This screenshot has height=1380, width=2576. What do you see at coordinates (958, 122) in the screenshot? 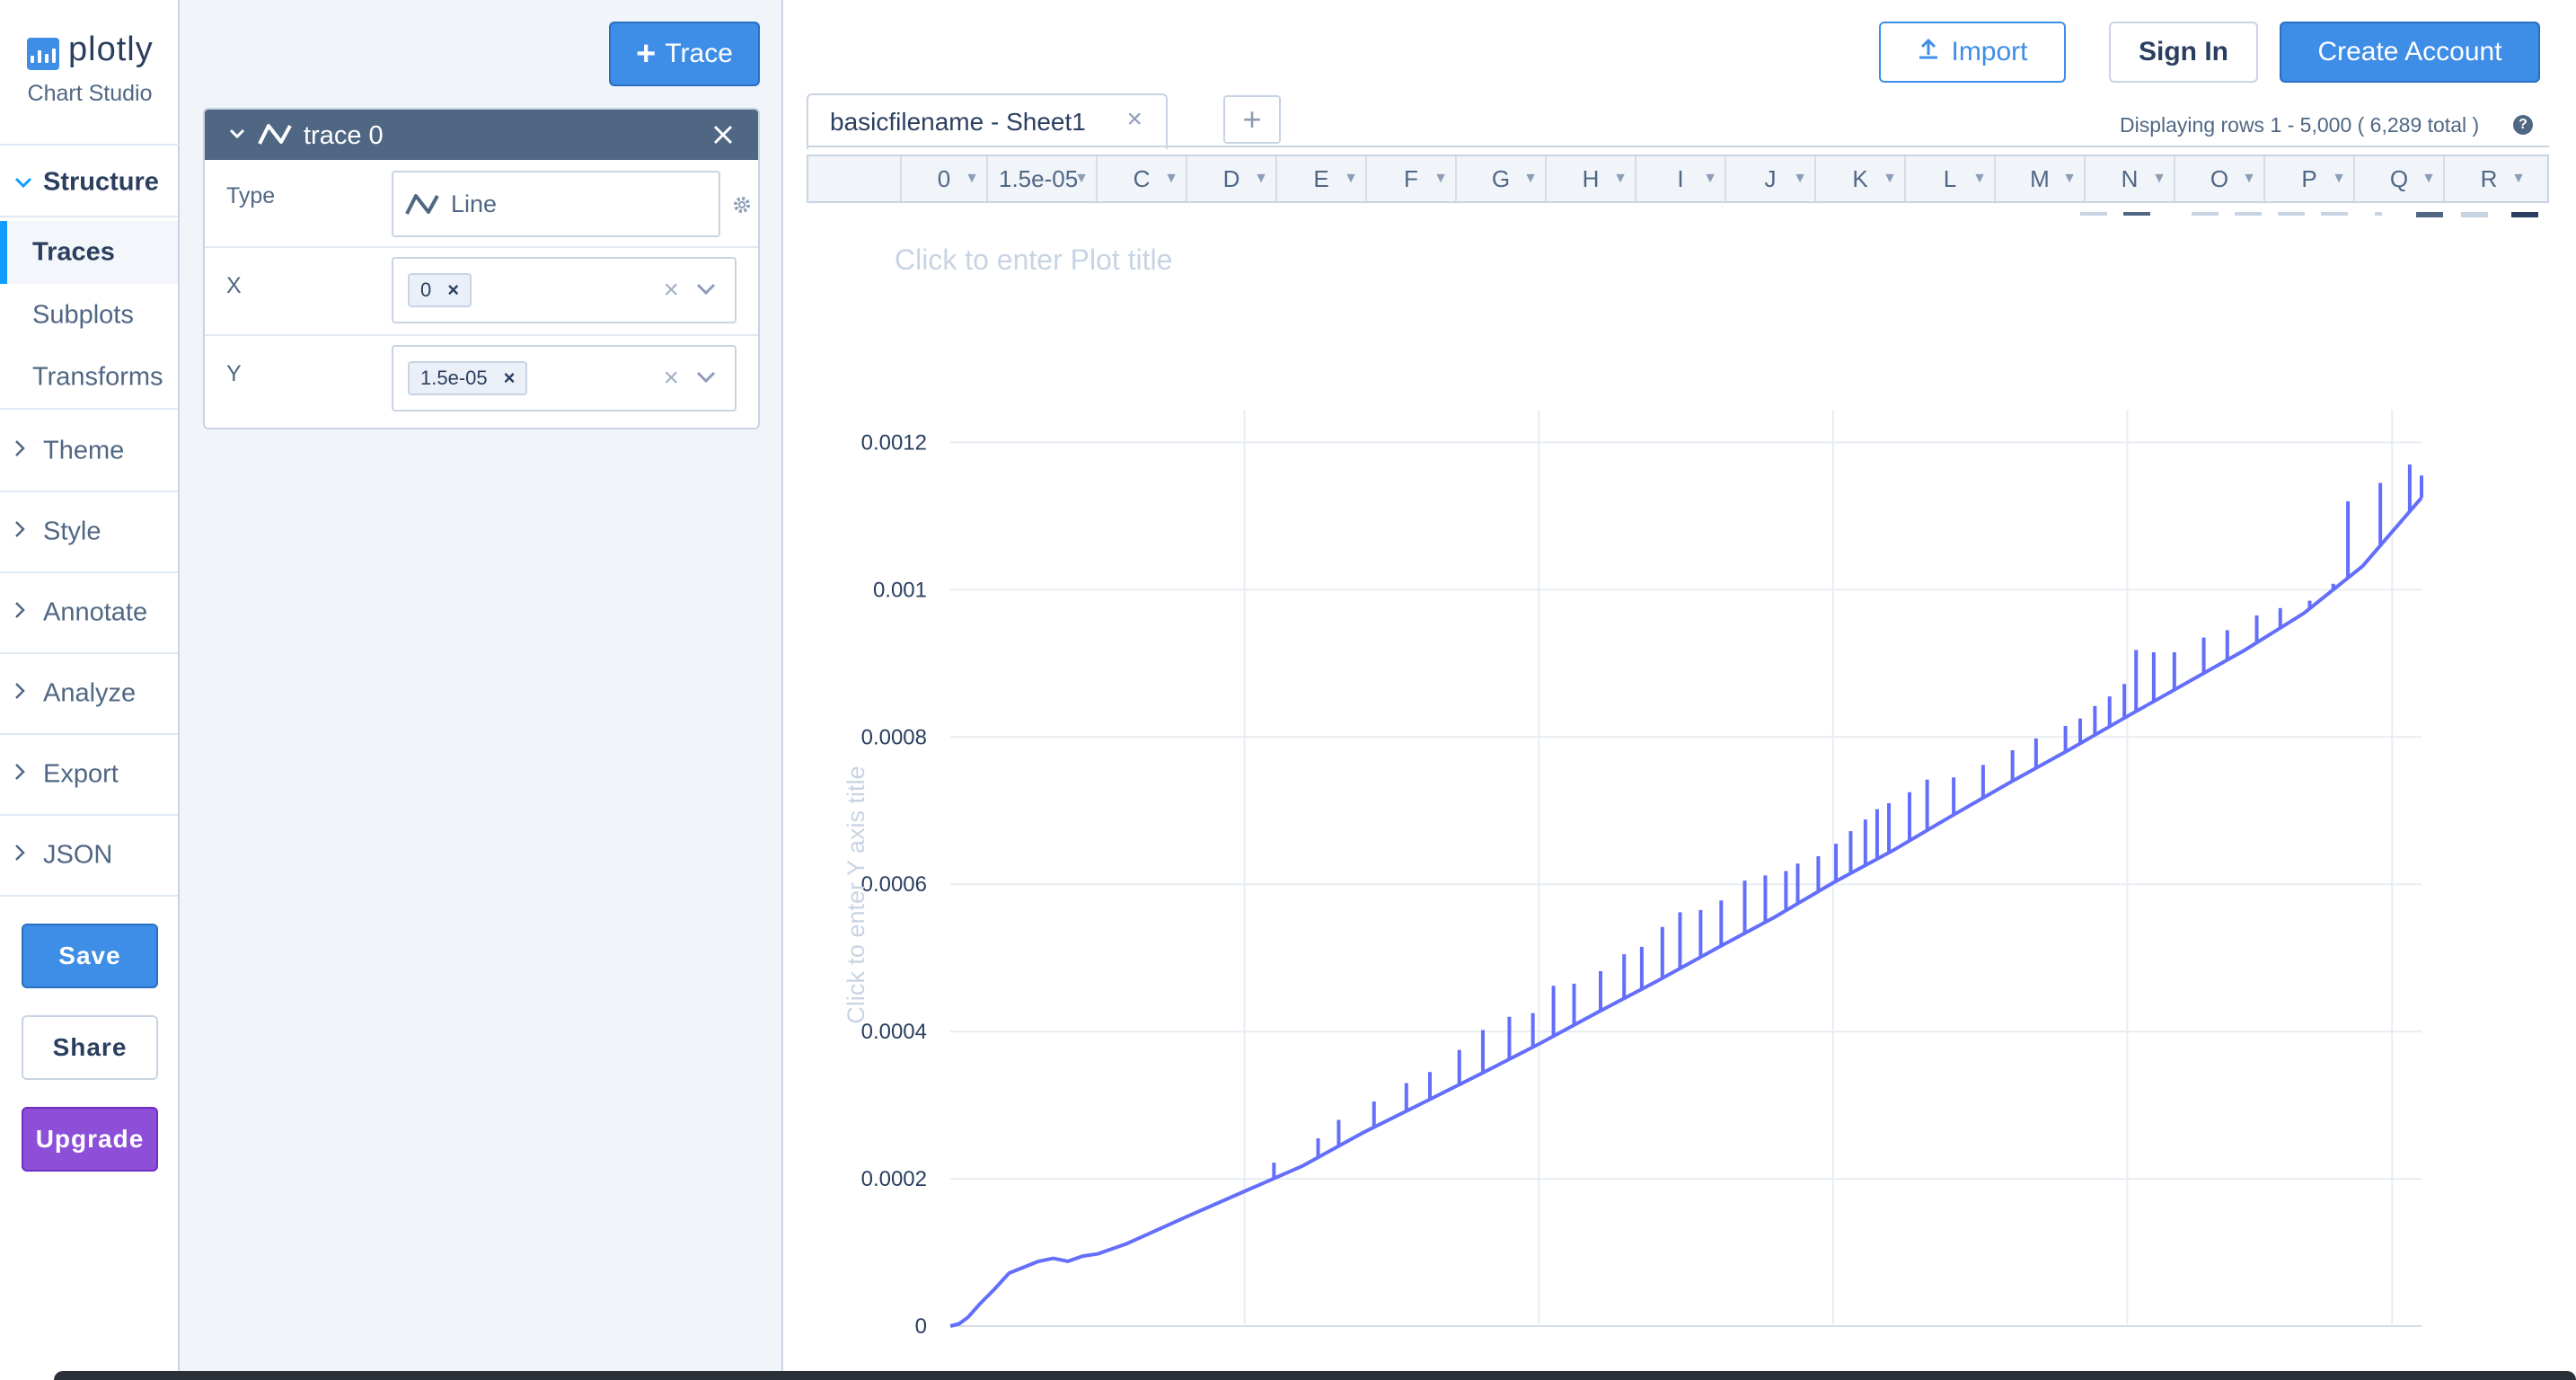
I see `tab-label: basicfilename - Sheet1` at bounding box center [958, 122].